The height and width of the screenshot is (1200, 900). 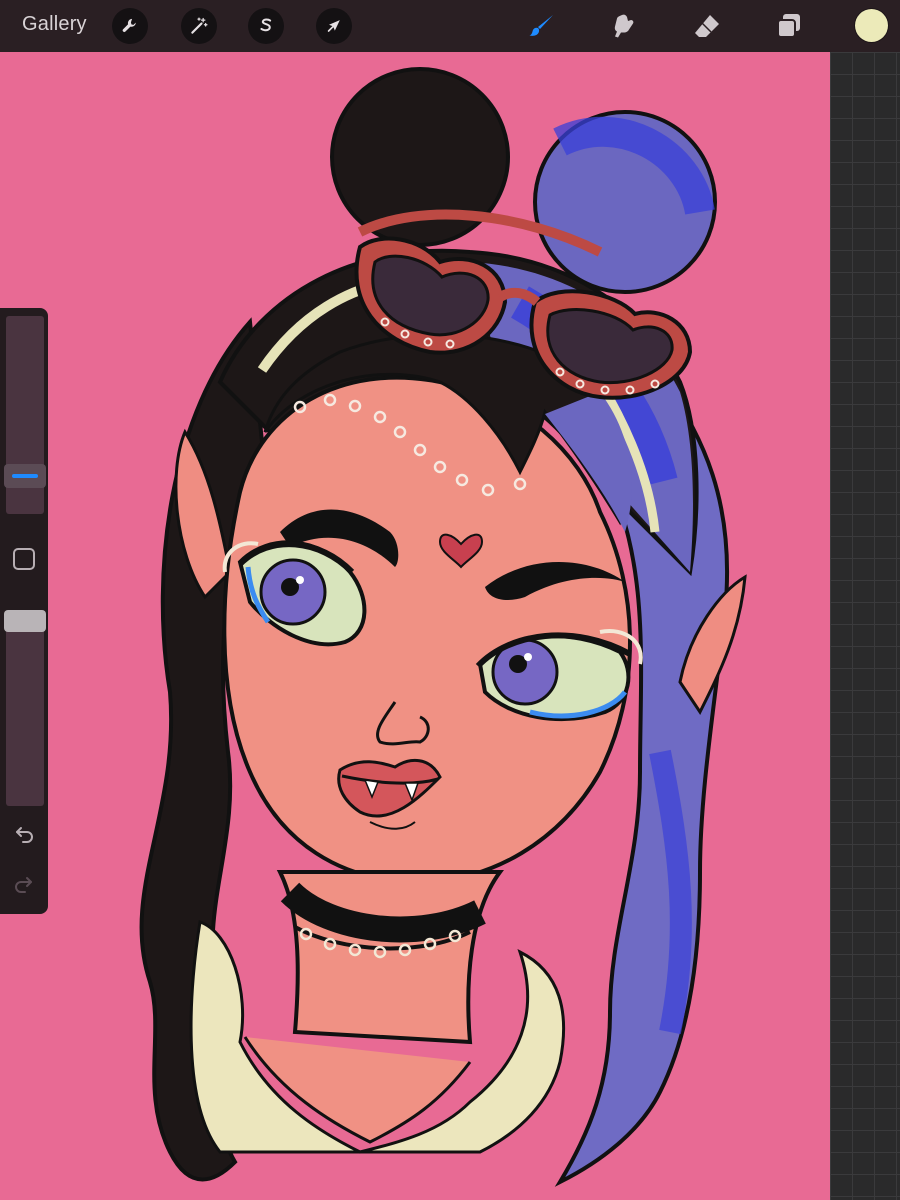 What do you see at coordinates (25, 475) in the screenshot?
I see `brush-size-slider-thumb` at bounding box center [25, 475].